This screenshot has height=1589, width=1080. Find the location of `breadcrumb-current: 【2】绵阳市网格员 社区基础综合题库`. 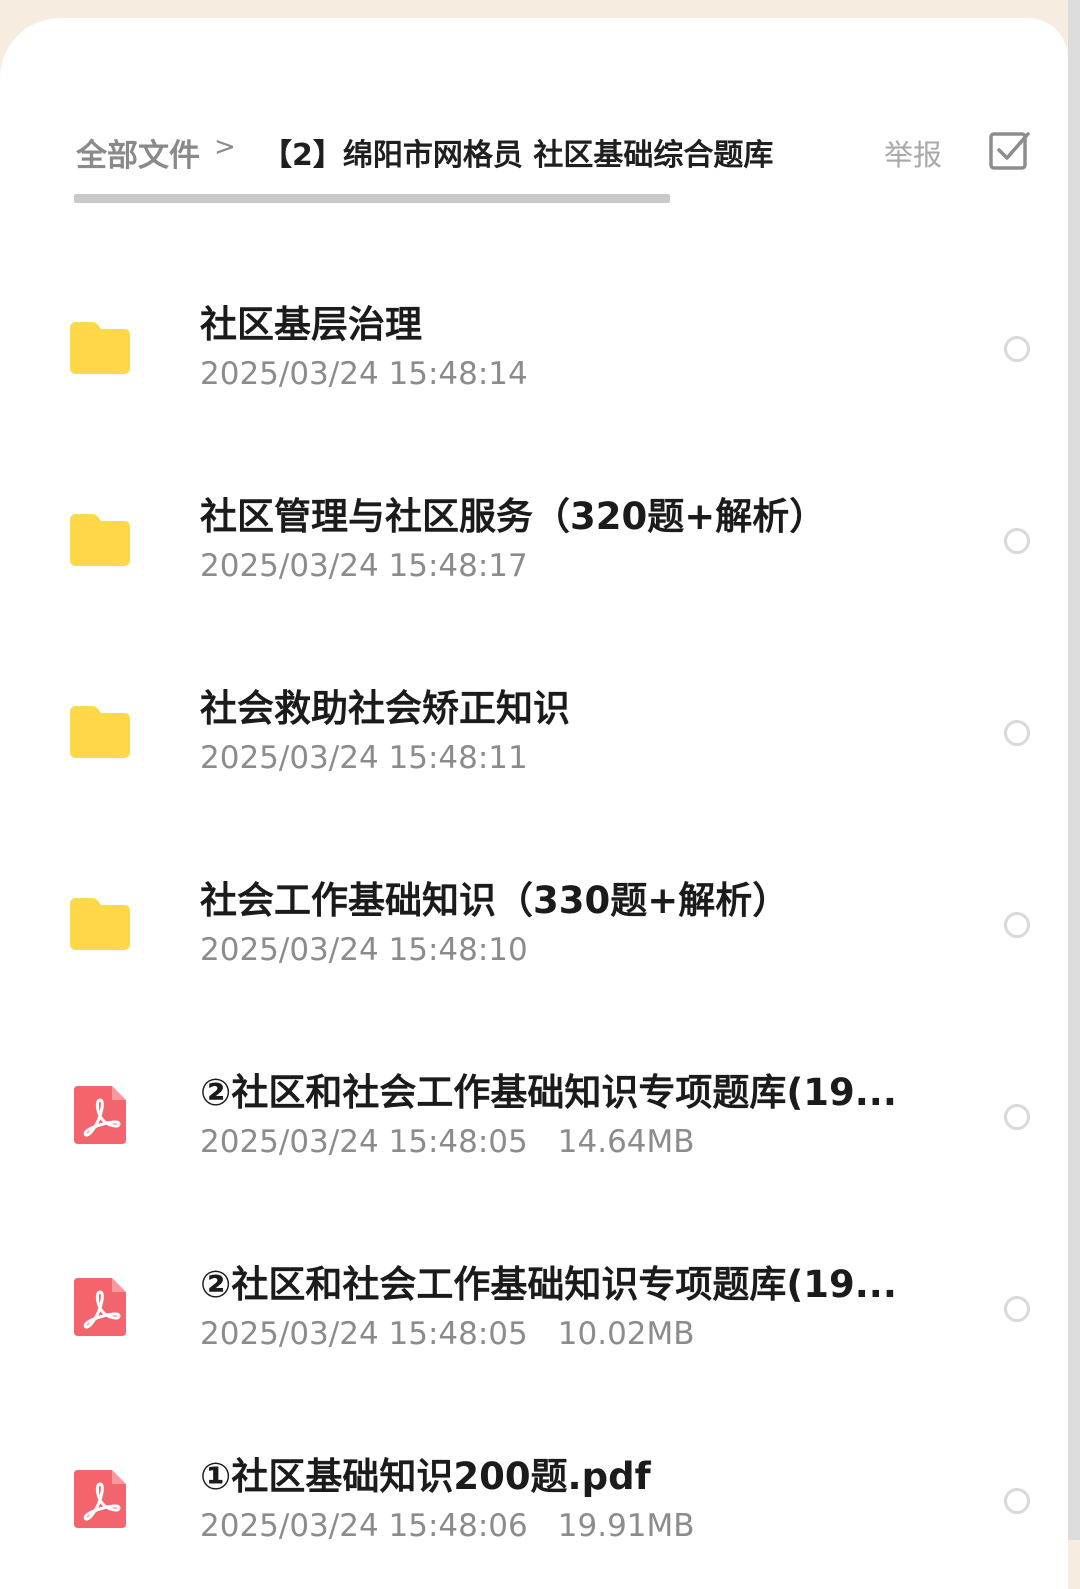

breadcrumb-current: 【2】绵阳市网格员 社区基础综合题库 is located at coordinates (518, 155).